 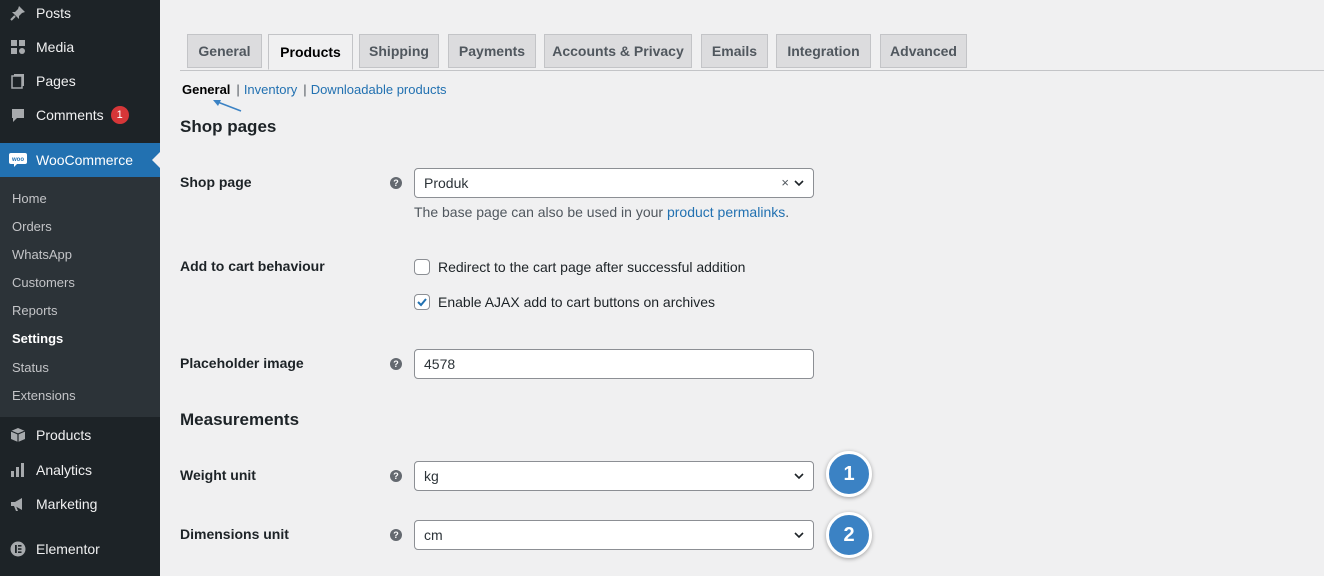 I want to click on product-permalinks-link: product permalinks, so click(x=726, y=212).